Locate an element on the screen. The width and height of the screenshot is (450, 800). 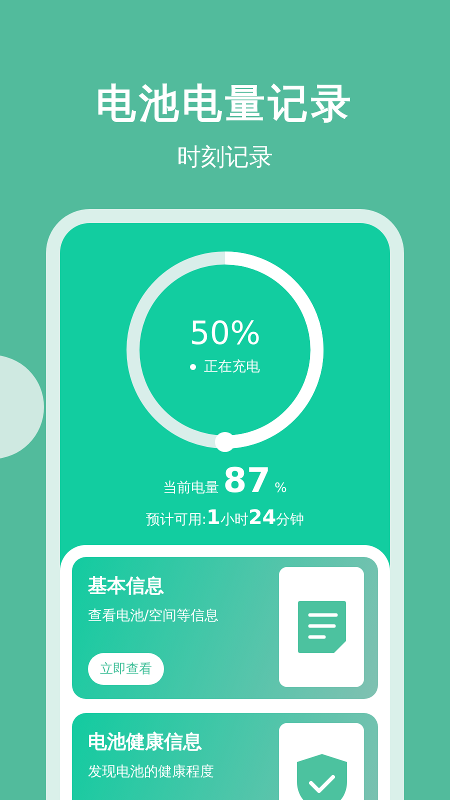
current-level-label: 当前电量 is located at coordinates (191, 488).